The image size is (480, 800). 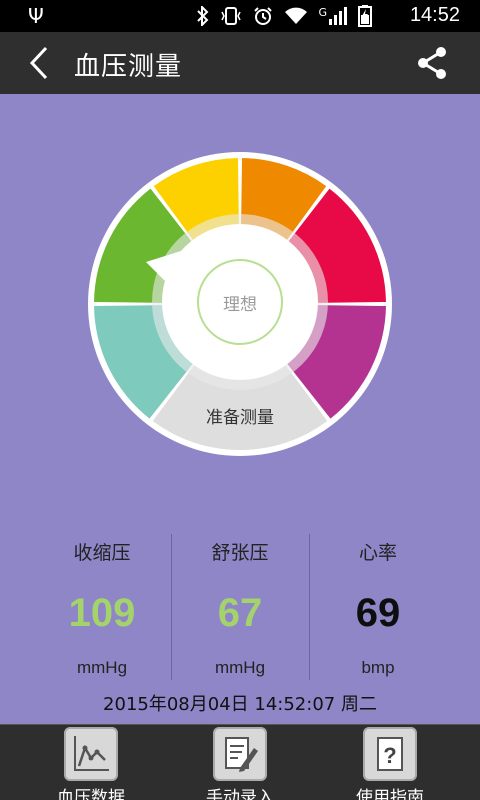 I want to click on share-icon, so click(x=432, y=63).